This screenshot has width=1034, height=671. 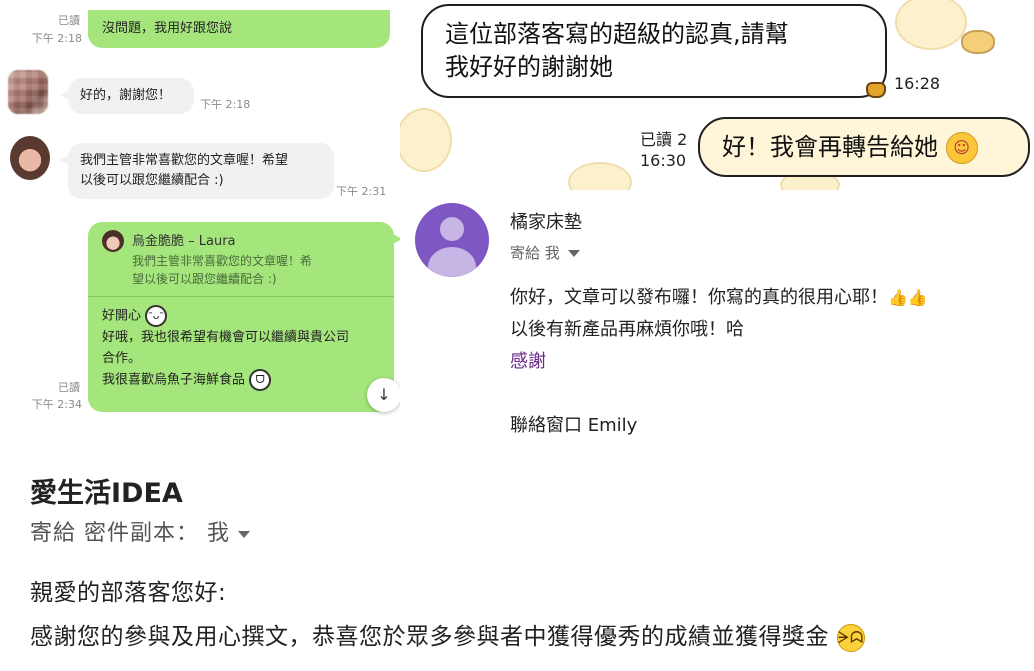 I want to click on message-text: 好！我會再轉告給她, so click(x=830, y=147).